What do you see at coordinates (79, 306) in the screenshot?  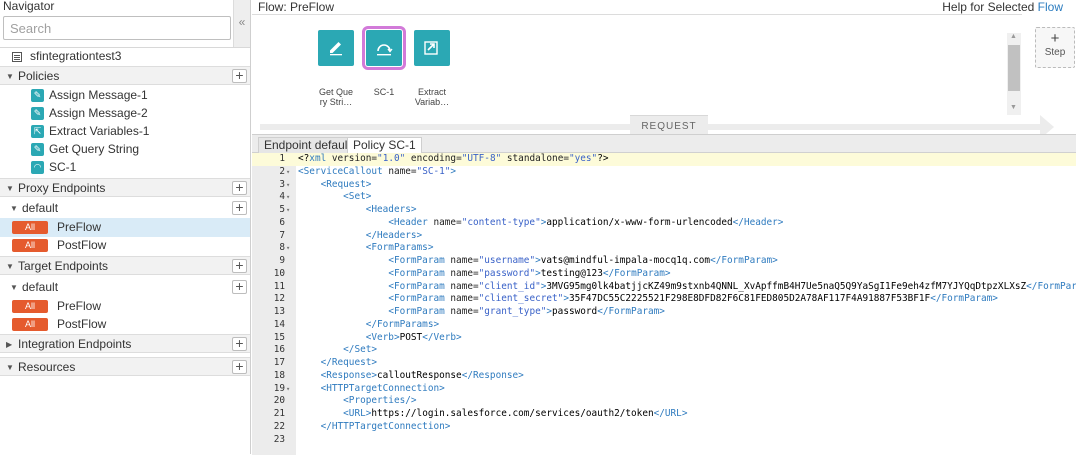 I see `flow-label: PreFlow` at bounding box center [79, 306].